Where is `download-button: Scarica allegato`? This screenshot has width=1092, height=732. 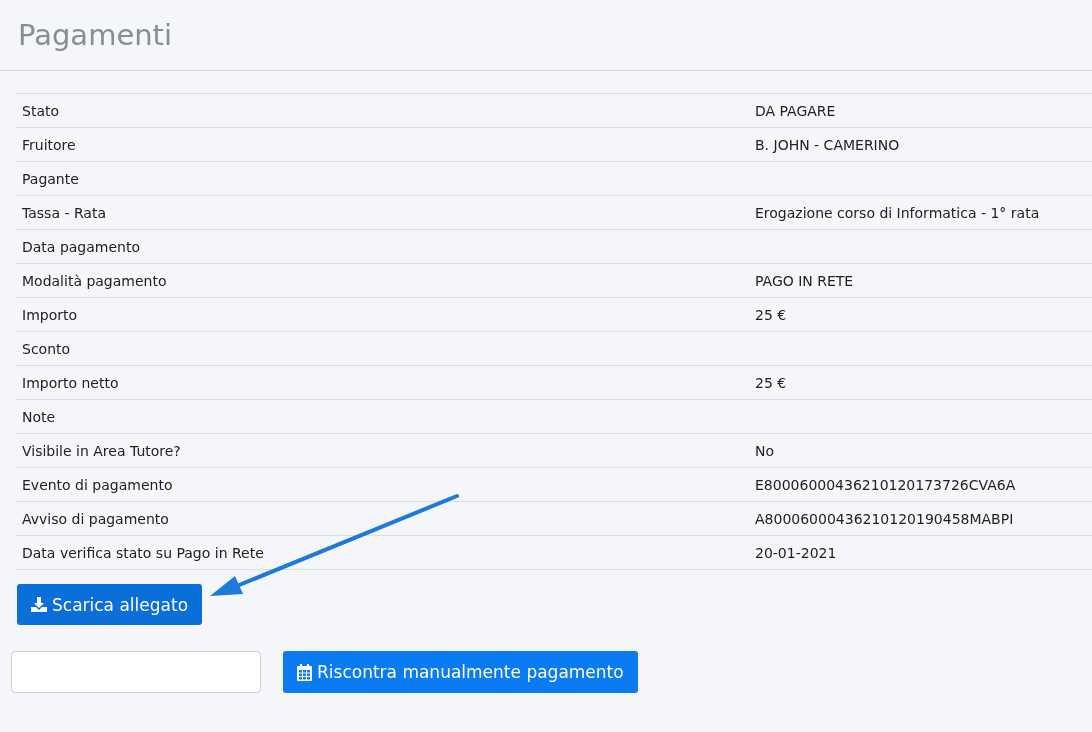 download-button: Scarica allegato is located at coordinates (110, 604).